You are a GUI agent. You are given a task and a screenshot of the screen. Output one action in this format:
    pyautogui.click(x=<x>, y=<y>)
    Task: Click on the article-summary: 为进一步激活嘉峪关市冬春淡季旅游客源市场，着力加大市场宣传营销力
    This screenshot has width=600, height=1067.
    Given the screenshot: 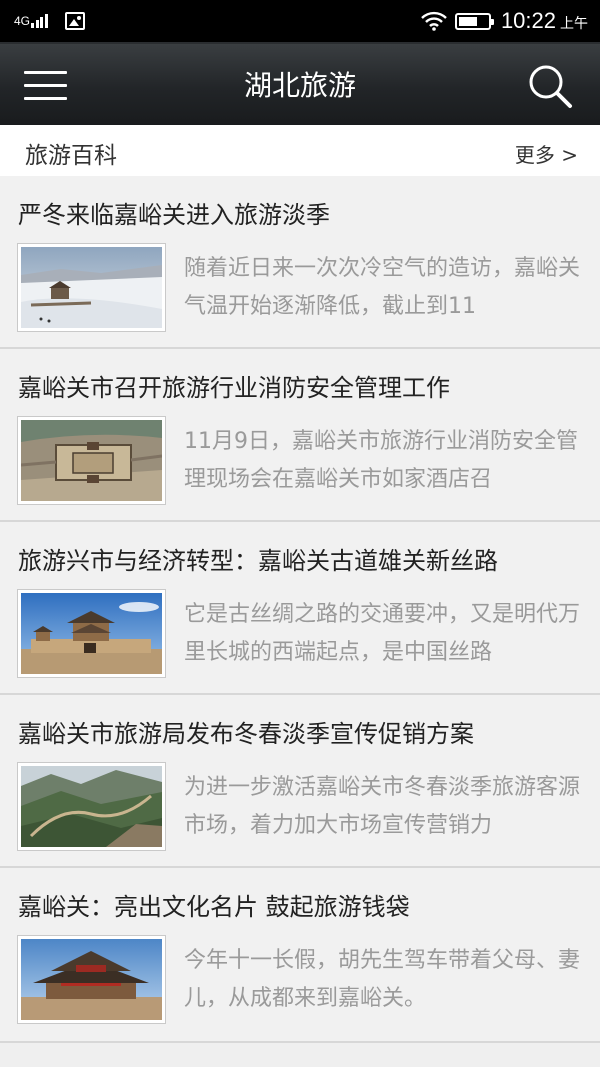 What is the action you would take?
    pyautogui.click(x=382, y=806)
    